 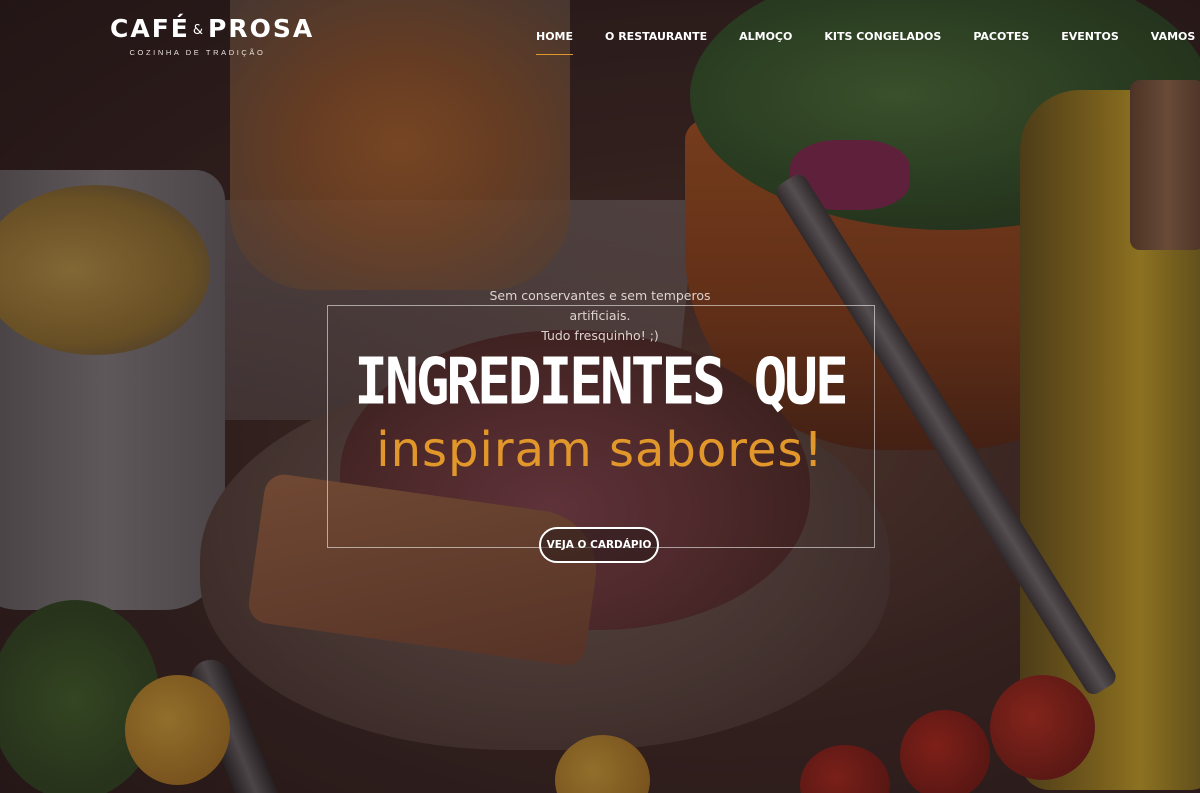 I want to click on hero-subtitle: inspiram sabores!, so click(x=600, y=450).